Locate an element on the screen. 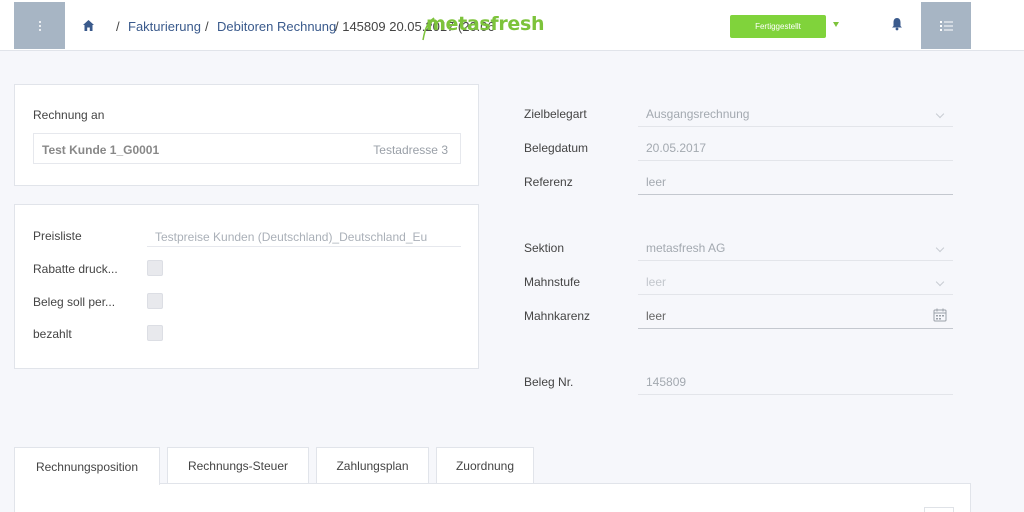 Image resolution: width=1024 pixels, height=512 pixels. zielbelegart-value: Ausgangsrechnung is located at coordinates (698, 114).